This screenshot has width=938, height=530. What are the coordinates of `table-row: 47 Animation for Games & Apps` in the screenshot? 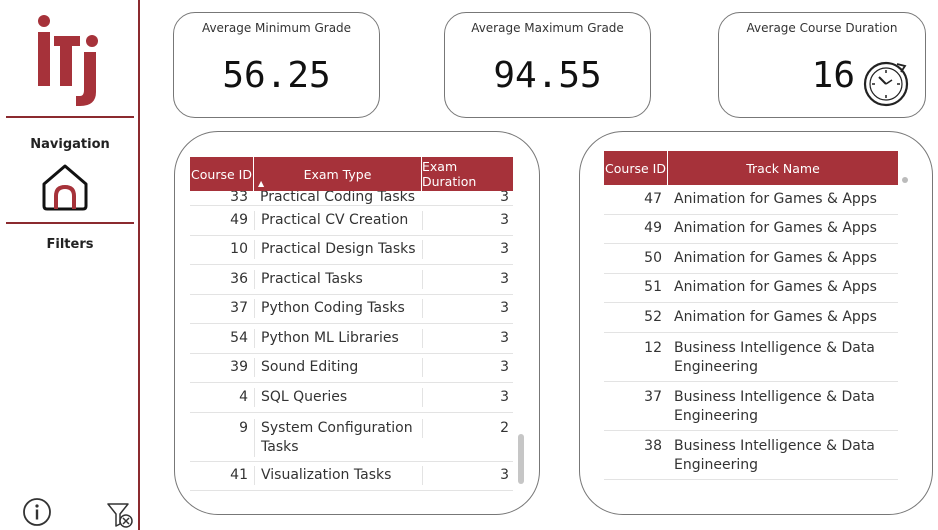 It's located at (751, 200).